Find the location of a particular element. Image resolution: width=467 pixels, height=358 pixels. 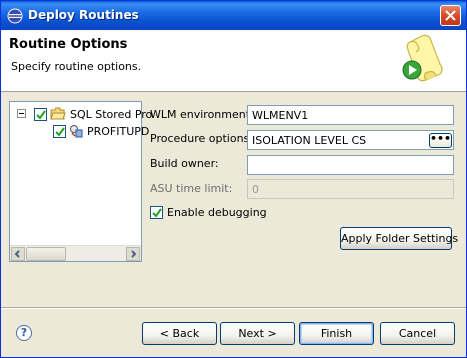

asu-time-limit-field: 0 is located at coordinates (350, 189).